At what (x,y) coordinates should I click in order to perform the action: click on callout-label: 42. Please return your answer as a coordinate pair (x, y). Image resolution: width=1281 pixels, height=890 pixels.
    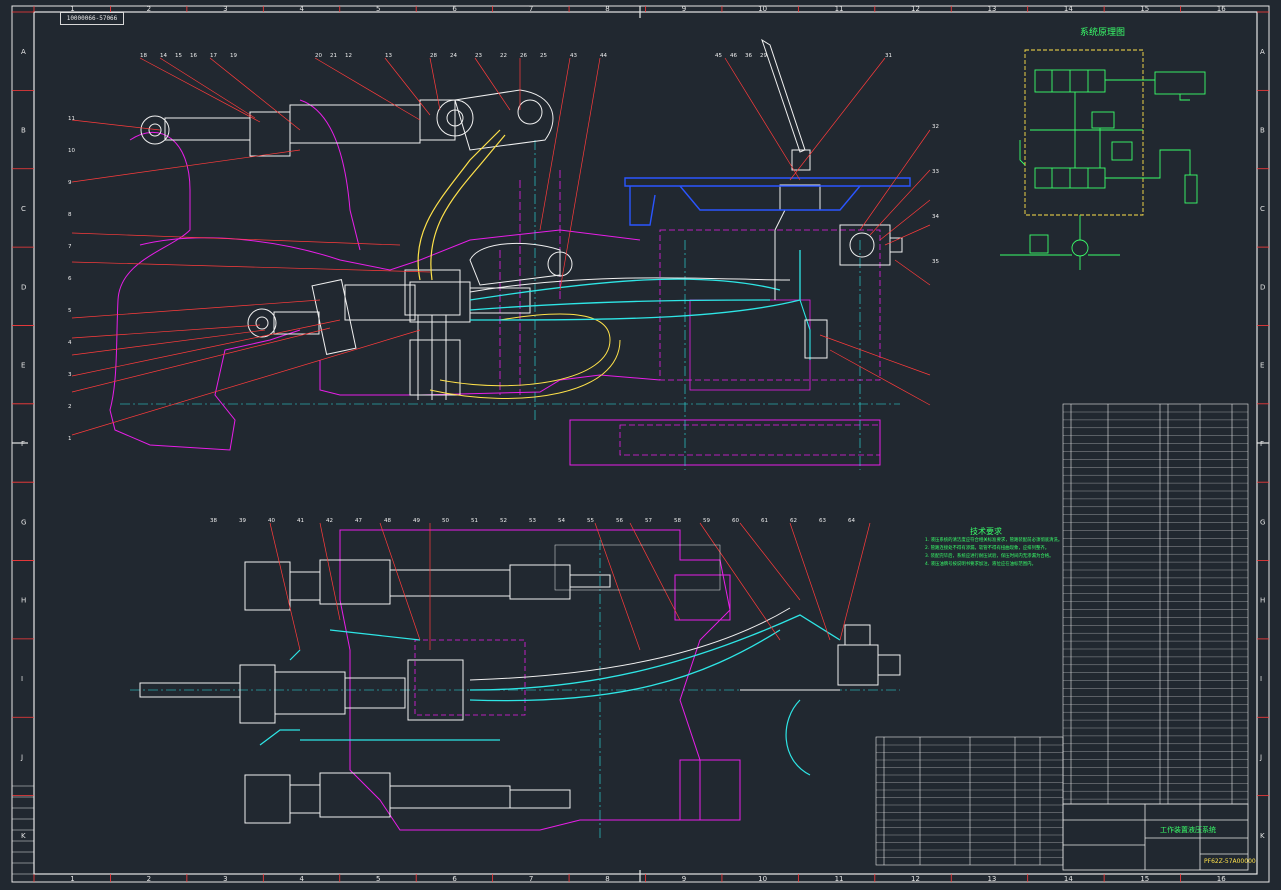
    Looking at the image, I should click on (329, 521).